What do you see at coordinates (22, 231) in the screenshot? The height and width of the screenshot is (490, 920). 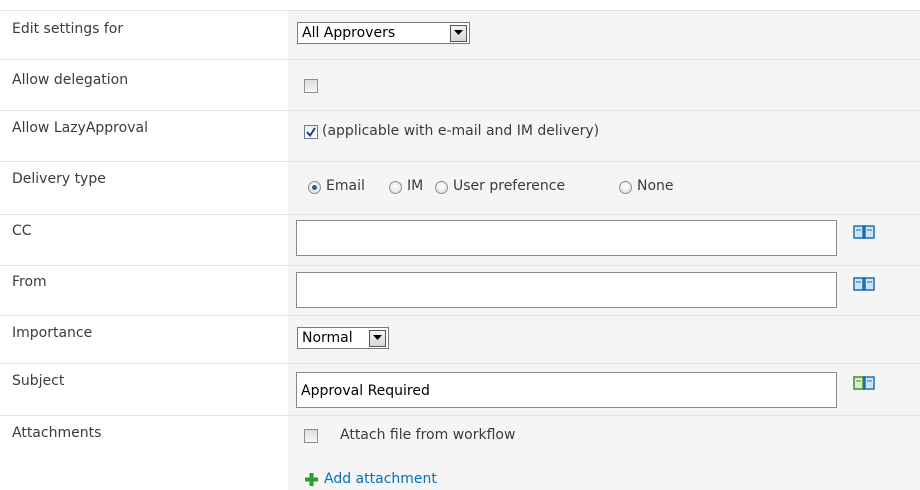 I see `cc-label: CC` at bounding box center [22, 231].